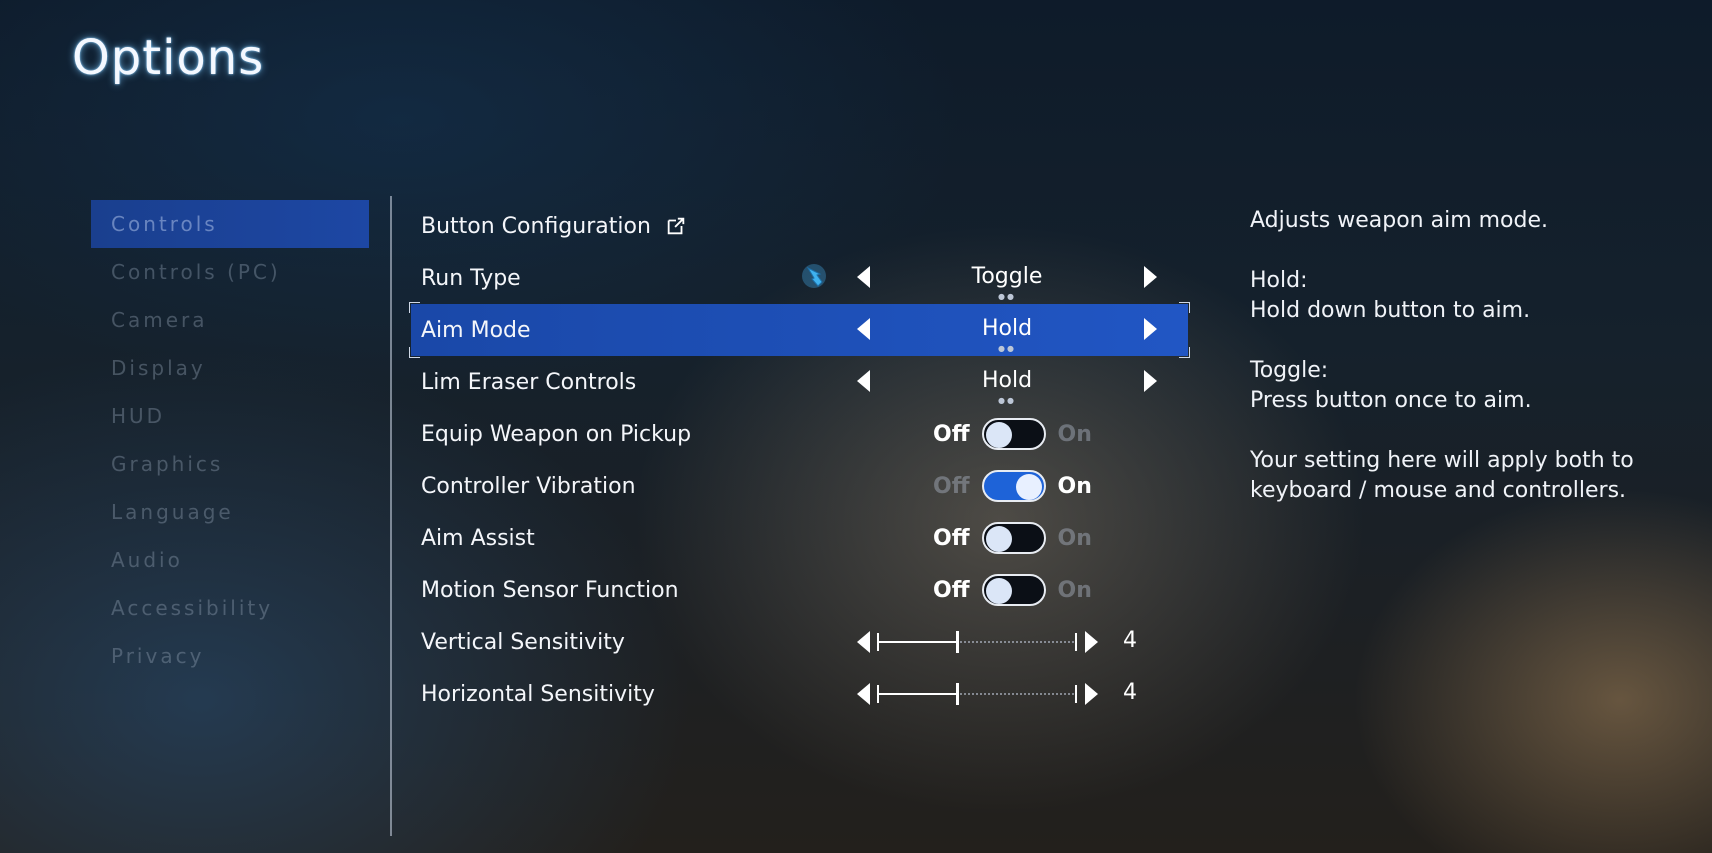 This screenshot has height=853, width=1712. I want to click on page-title: Options, so click(168, 58).